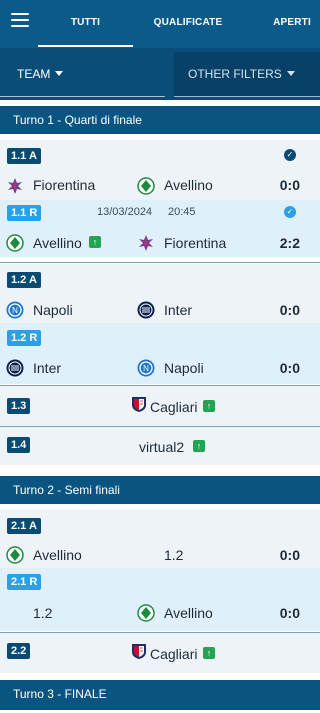 This screenshot has width=320, height=713. I want to click on away-team: 1.2, so click(174, 555).